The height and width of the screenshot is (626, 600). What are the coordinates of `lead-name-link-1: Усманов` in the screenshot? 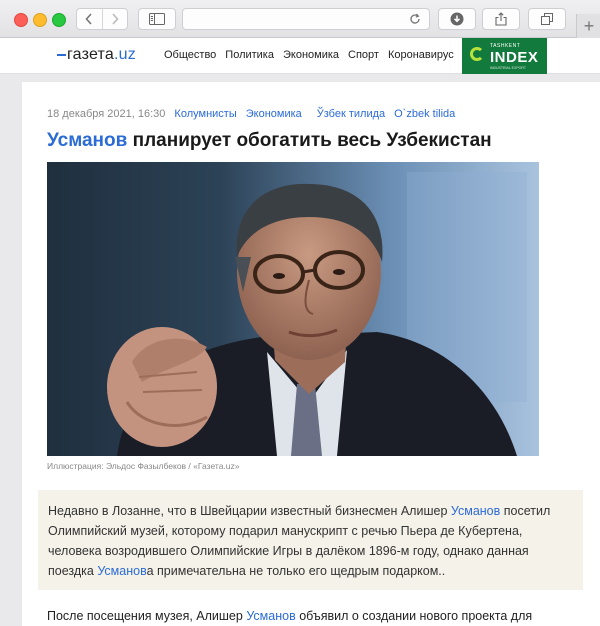 It's located at (475, 511).